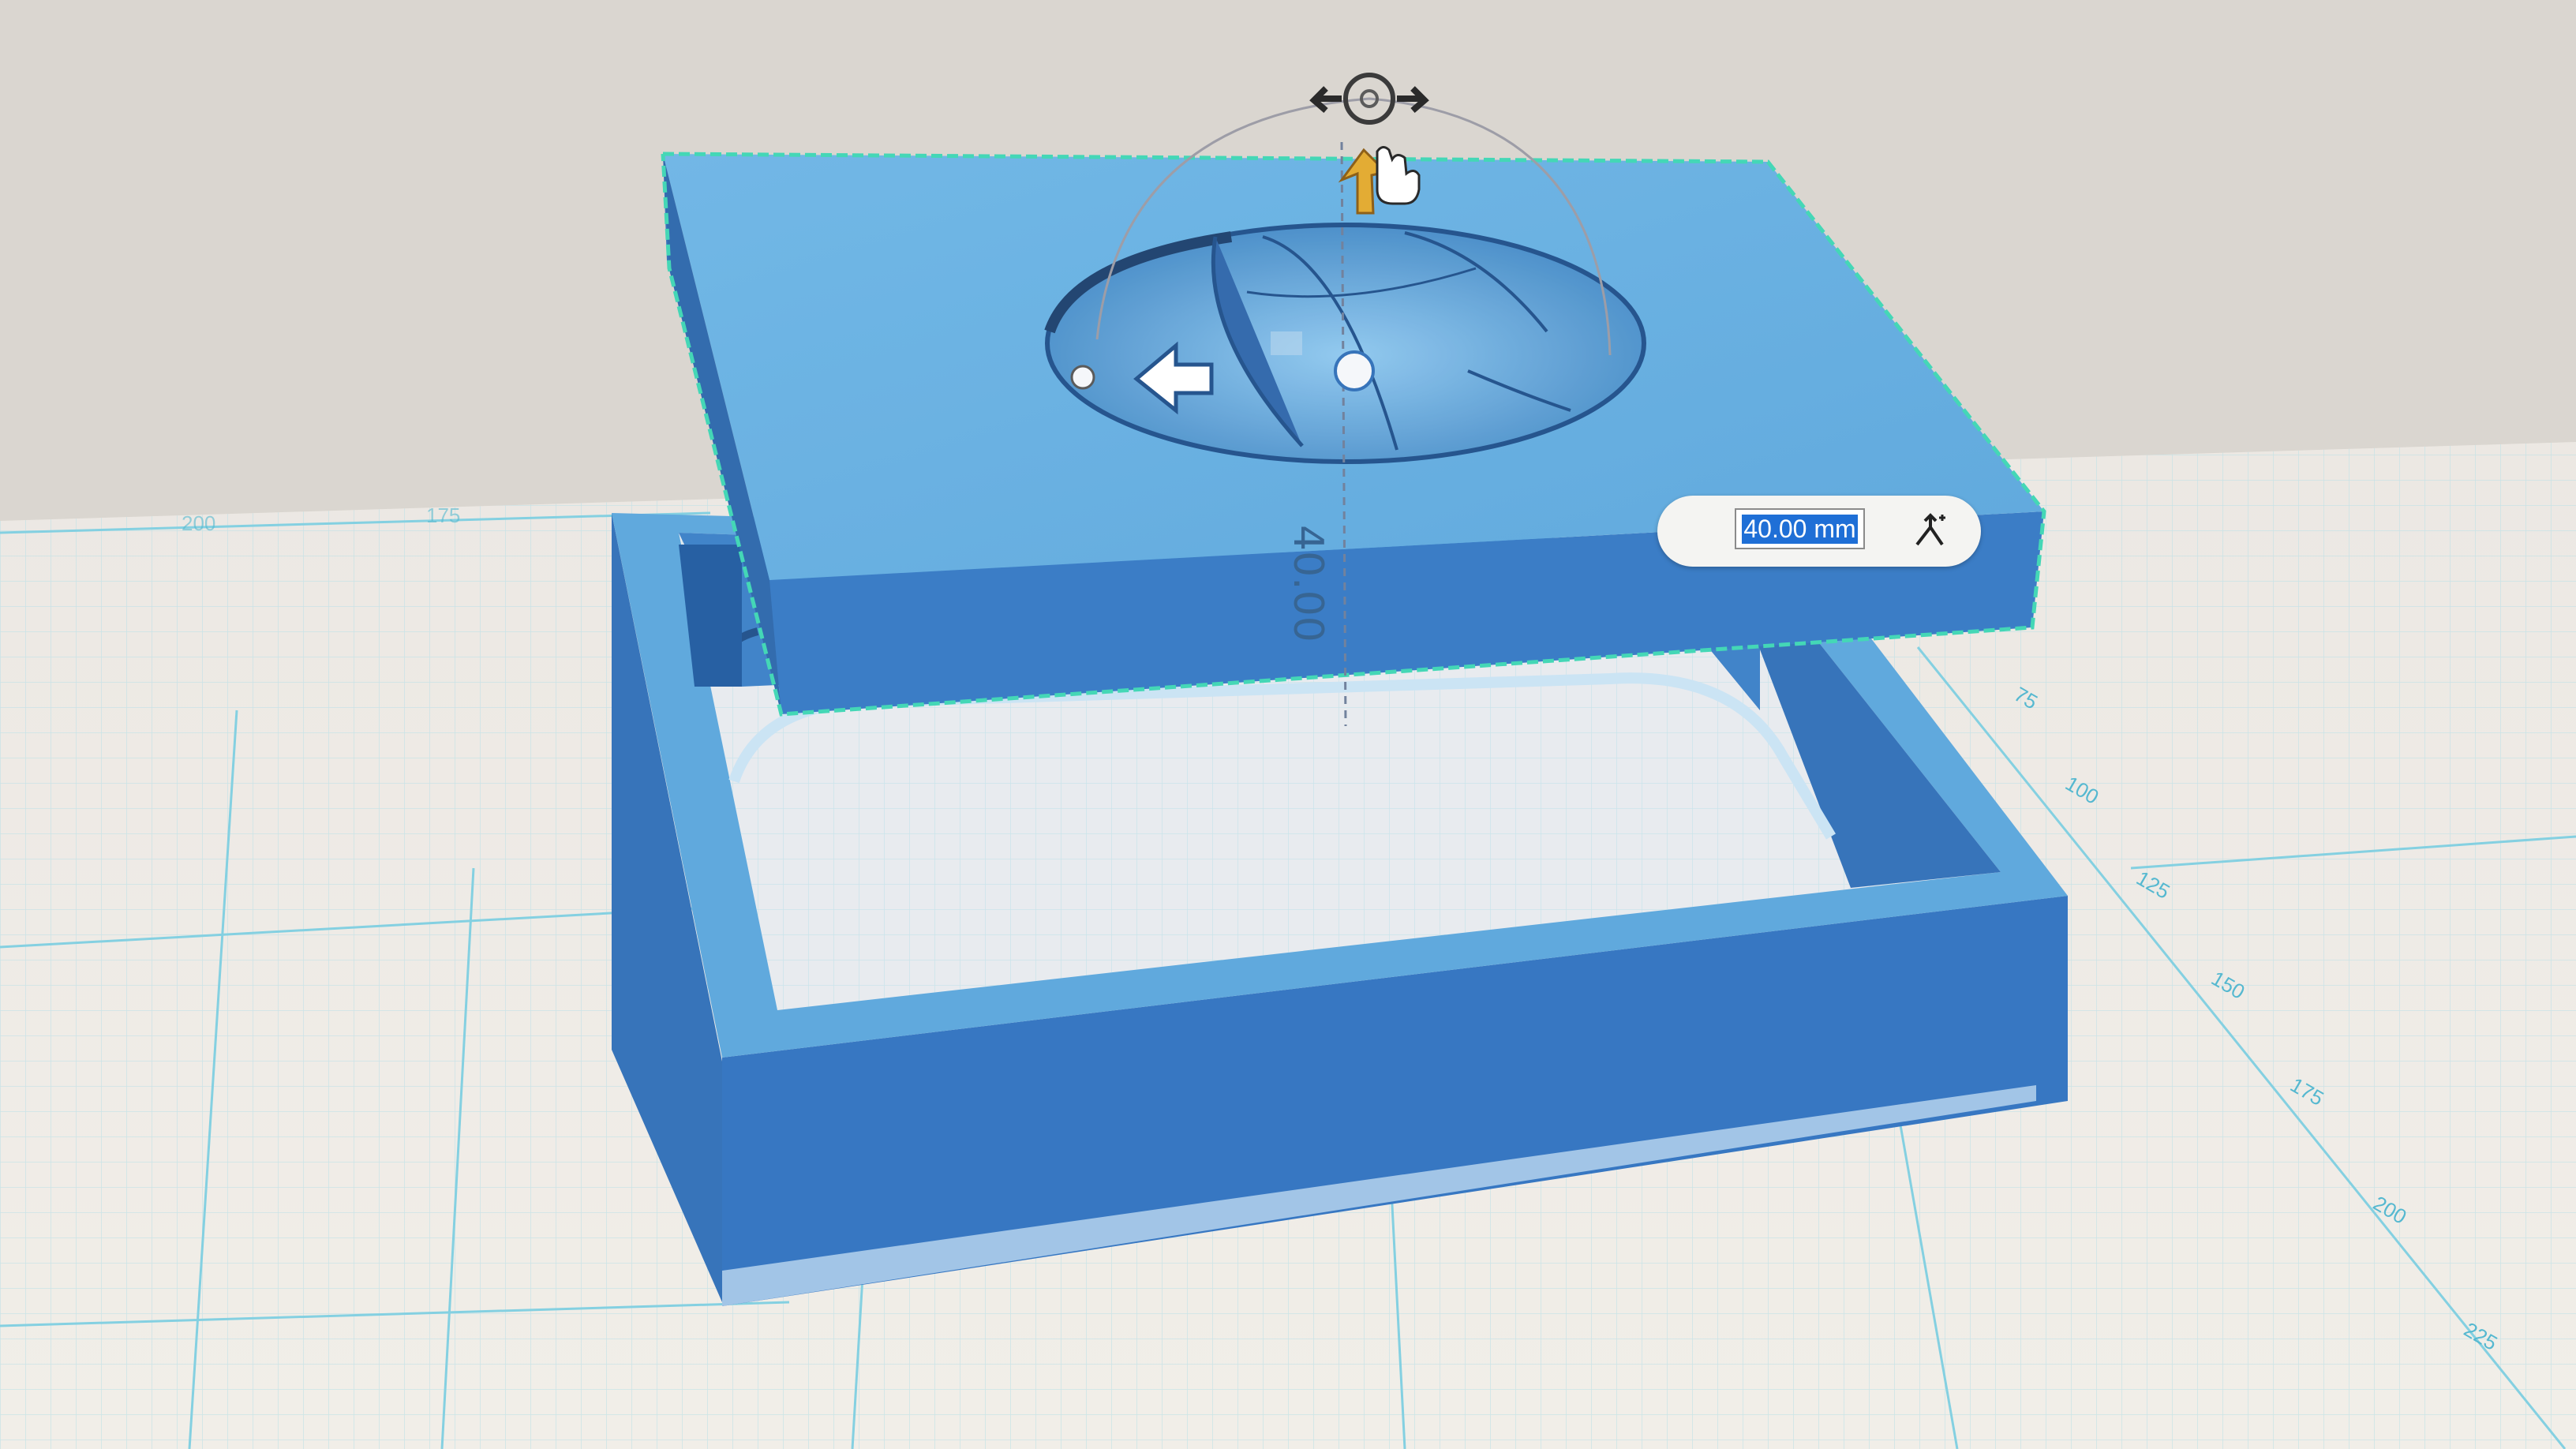 Image resolution: width=2576 pixels, height=1449 pixels. I want to click on snap-to-button, so click(1930, 531).